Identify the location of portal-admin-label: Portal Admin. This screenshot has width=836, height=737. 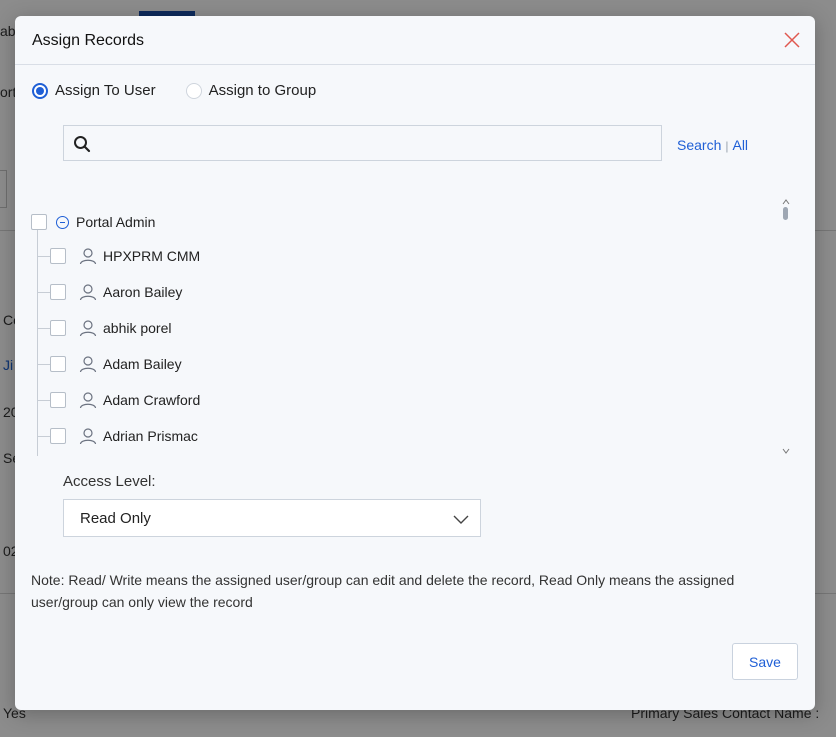
(116, 222).